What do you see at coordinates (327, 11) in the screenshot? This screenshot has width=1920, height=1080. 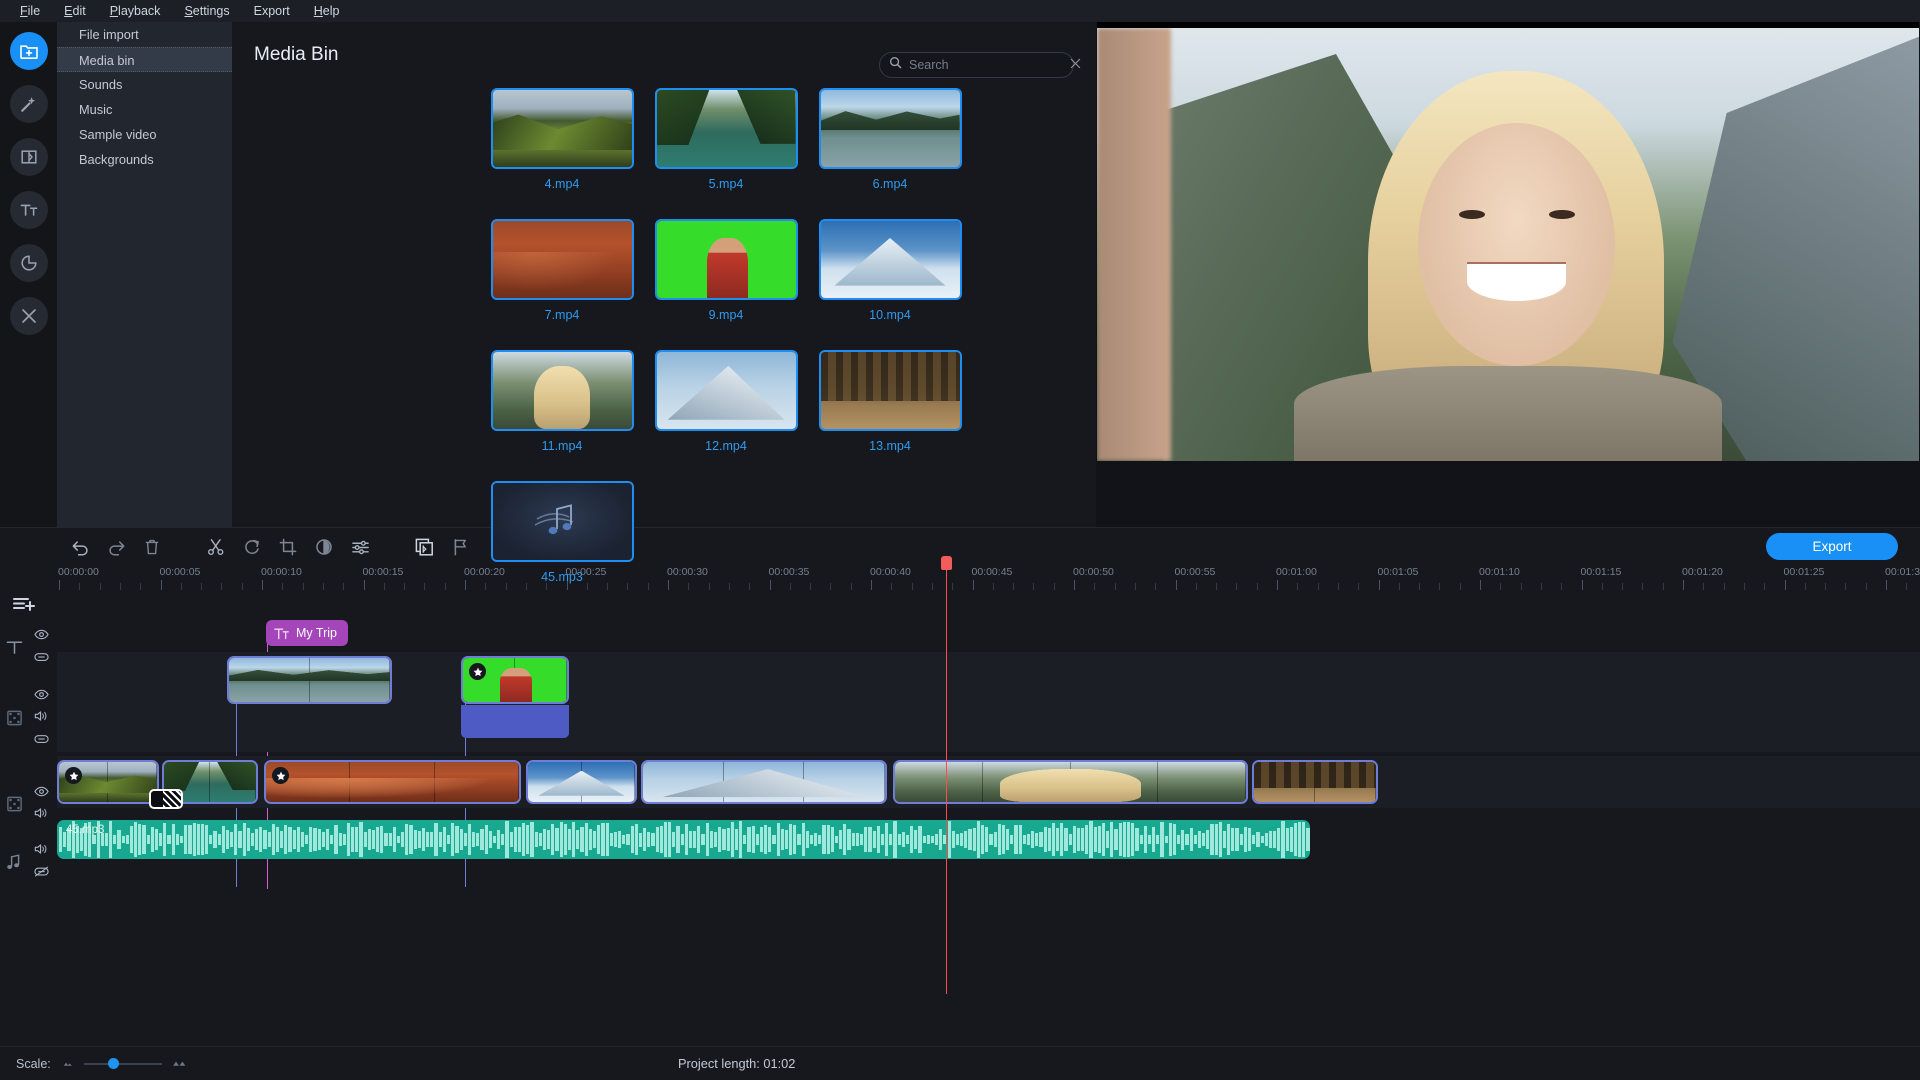 I see `menu-item-help: Help` at bounding box center [327, 11].